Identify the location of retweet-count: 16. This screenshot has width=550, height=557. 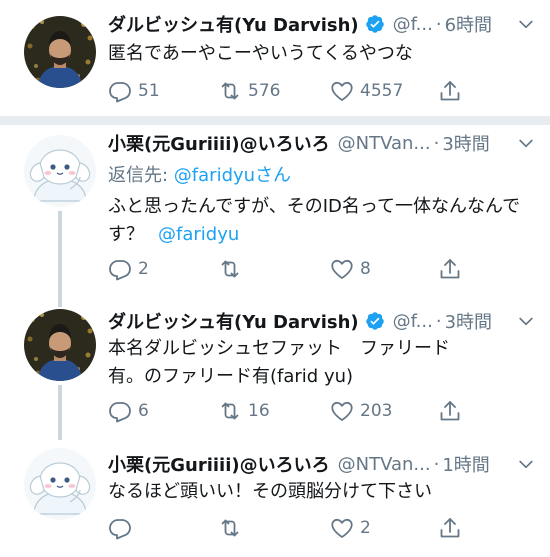
(259, 411).